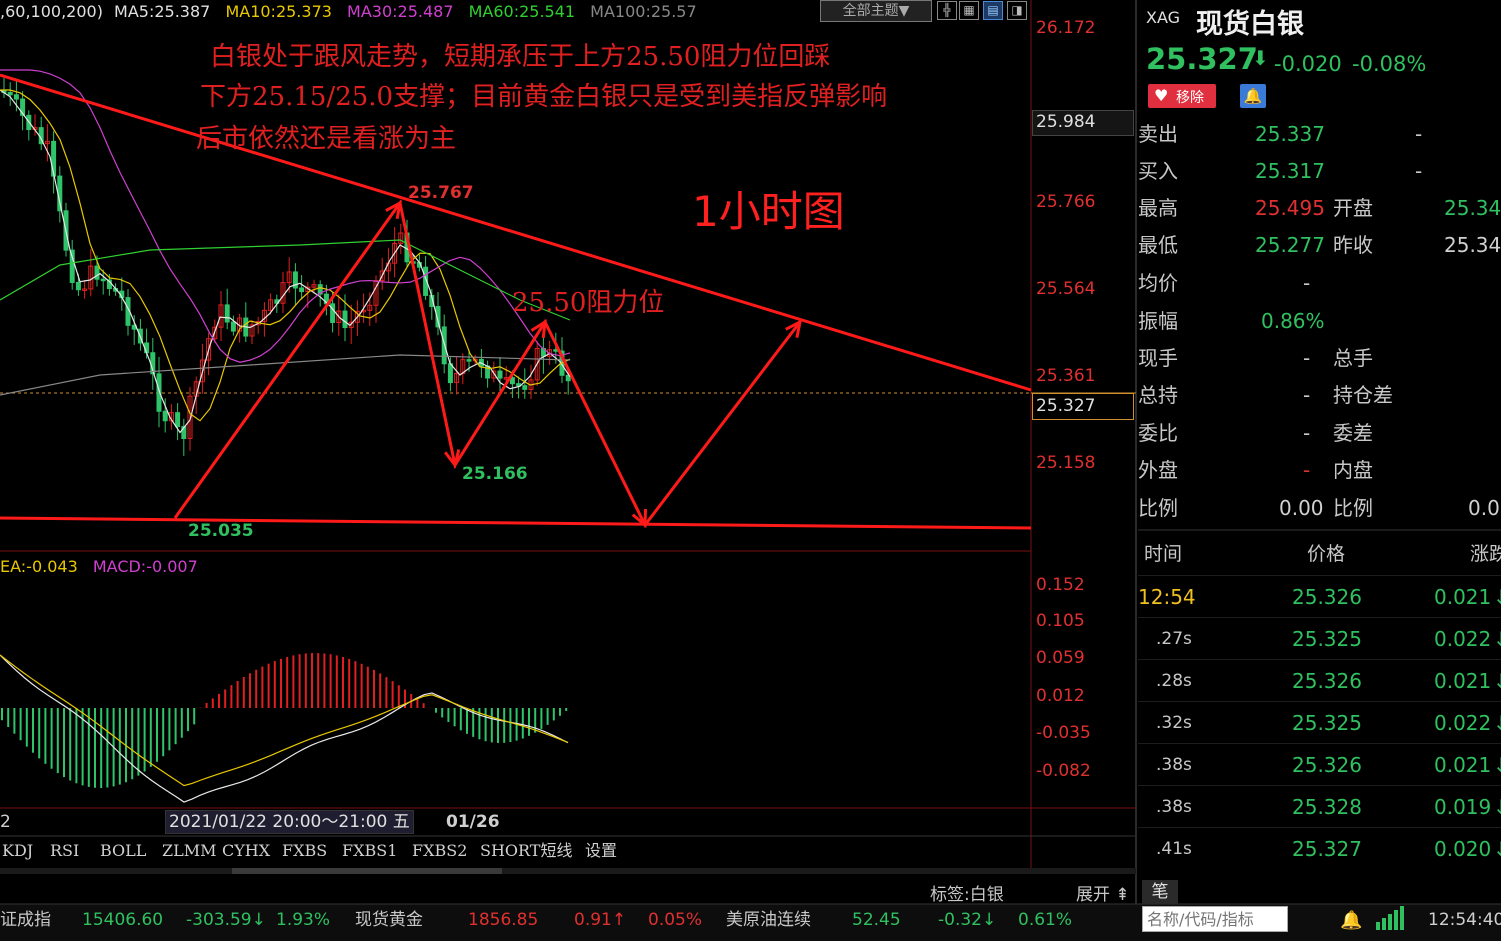  I want to click on ma10-label: MA10:25.373, so click(278, 11).